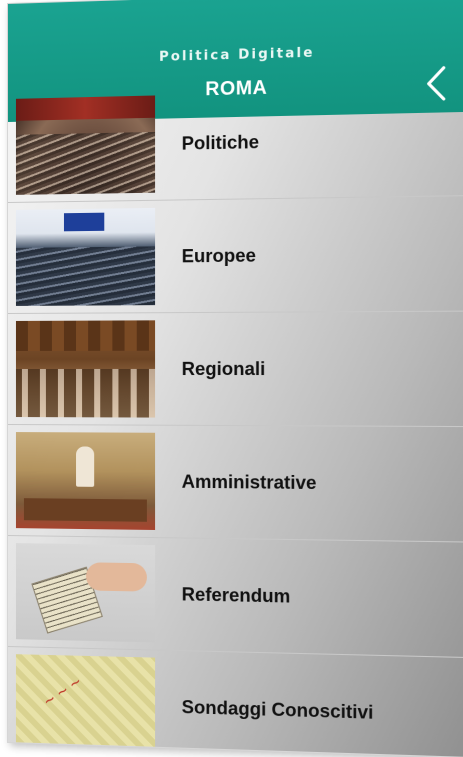  What do you see at coordinates (218, 255) in the screenshot?
I see `list-item-label: Europee` at bounding box center [218, 255].